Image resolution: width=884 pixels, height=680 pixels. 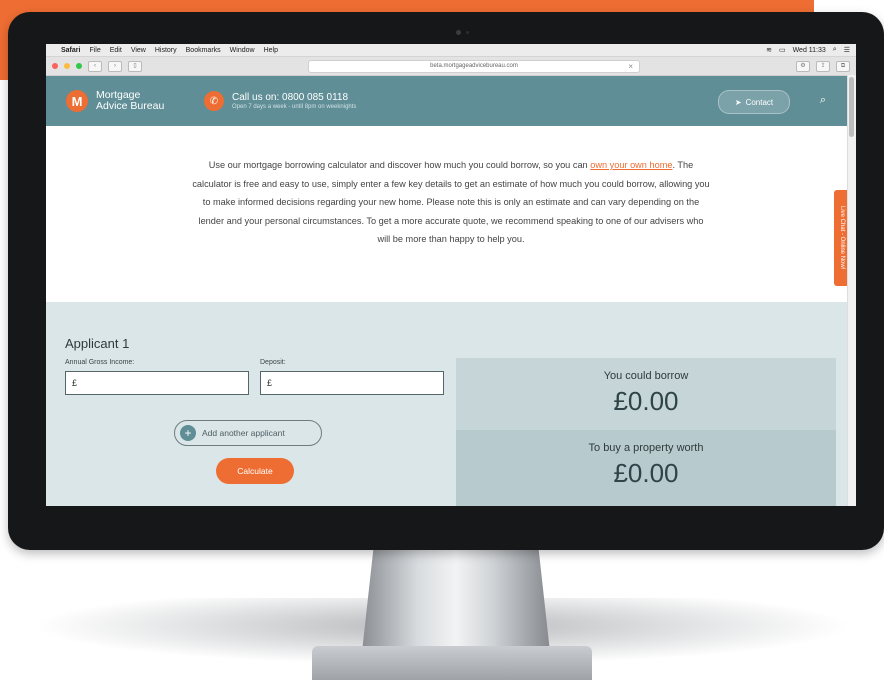 I want to click on add-applicant-button: + Add another applicant, so click(x=248, y=433).